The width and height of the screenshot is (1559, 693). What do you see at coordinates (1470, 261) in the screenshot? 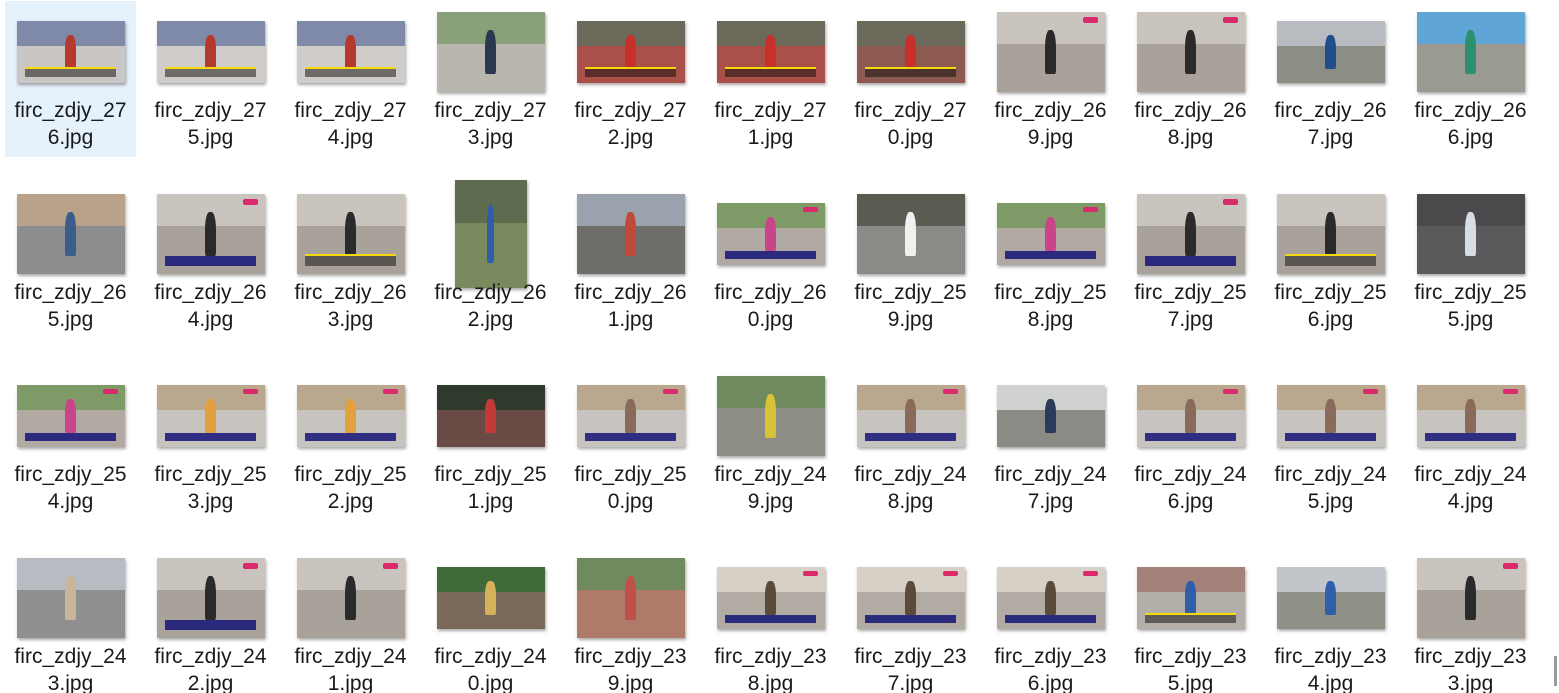
I see `file-item: firc_zdjy_25 5.jpg` at bounding box center [1470, 261].